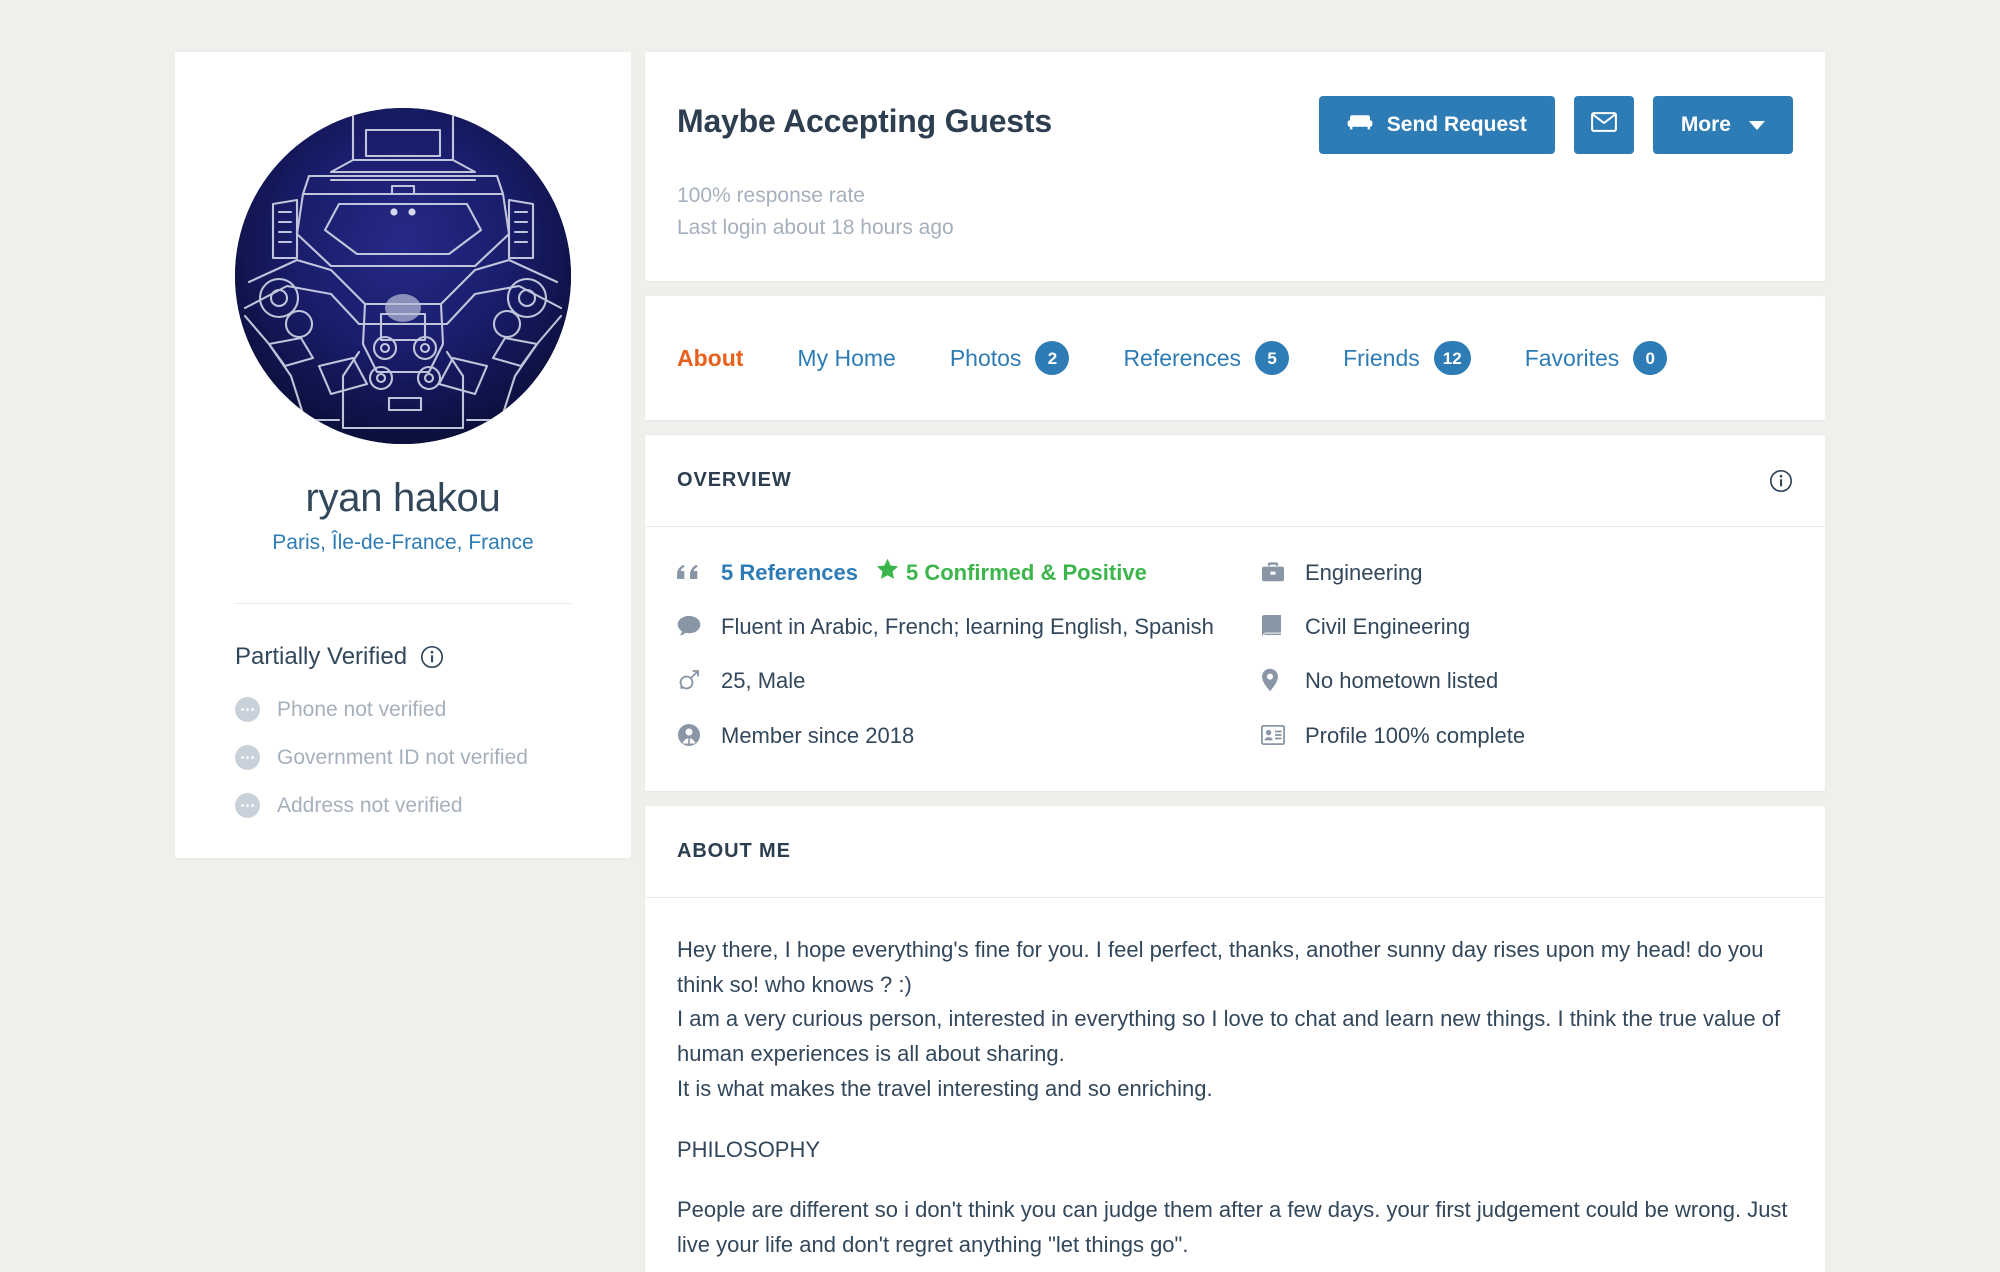  I want to click on tab-references: References 5, so click(1206, 358).